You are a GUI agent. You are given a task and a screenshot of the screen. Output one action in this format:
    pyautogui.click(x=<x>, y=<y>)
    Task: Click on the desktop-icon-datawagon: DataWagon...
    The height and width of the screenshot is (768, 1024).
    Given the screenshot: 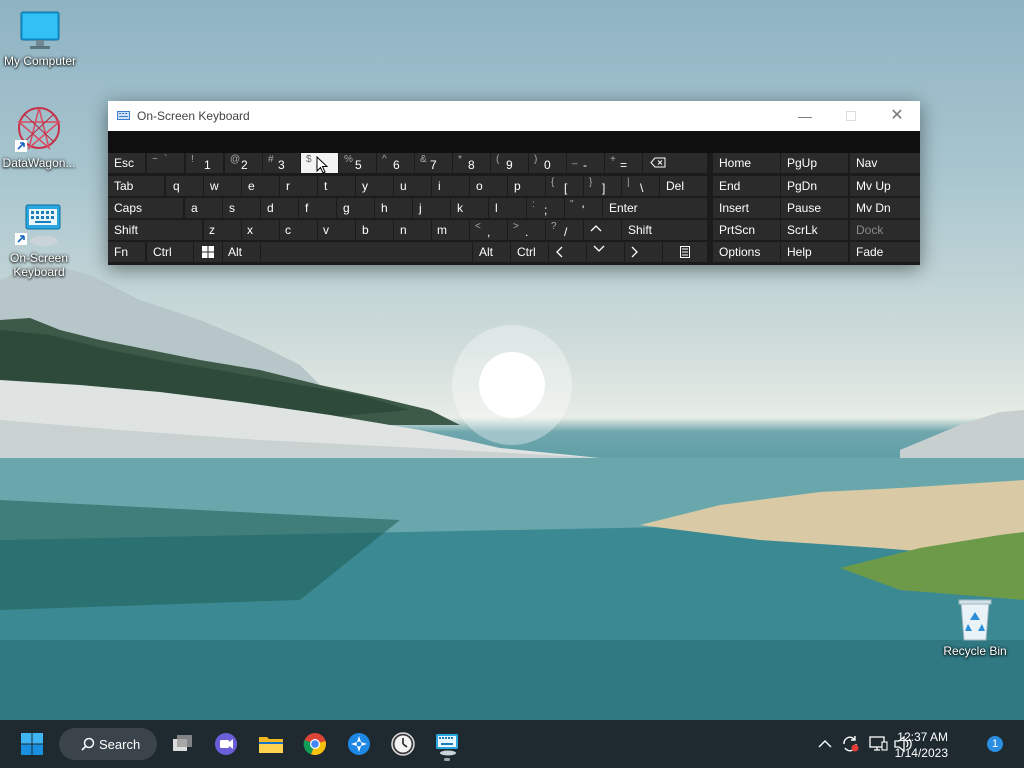 What is the action you would take?
    pyautogui.click(x=39, y=137)
    